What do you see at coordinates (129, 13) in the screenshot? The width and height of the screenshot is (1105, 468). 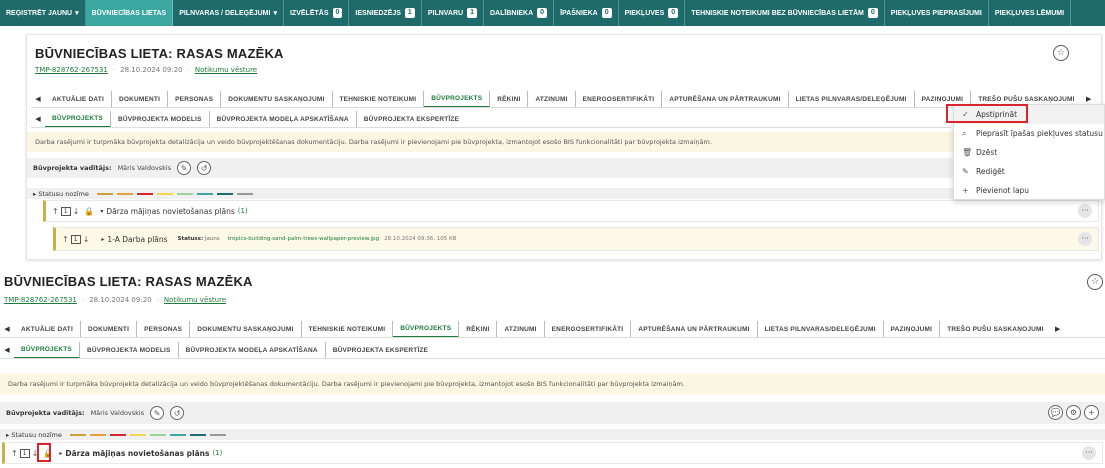 I see `topnav-item-1: Būvniecības lietas` at bounding box center [129, 13].